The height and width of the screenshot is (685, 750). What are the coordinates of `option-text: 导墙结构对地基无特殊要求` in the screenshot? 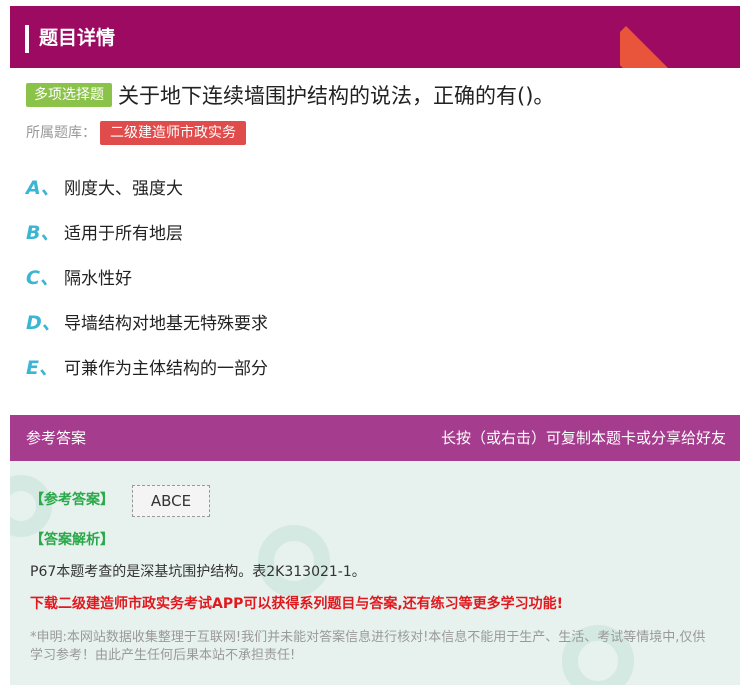 It's located at (166, 324).